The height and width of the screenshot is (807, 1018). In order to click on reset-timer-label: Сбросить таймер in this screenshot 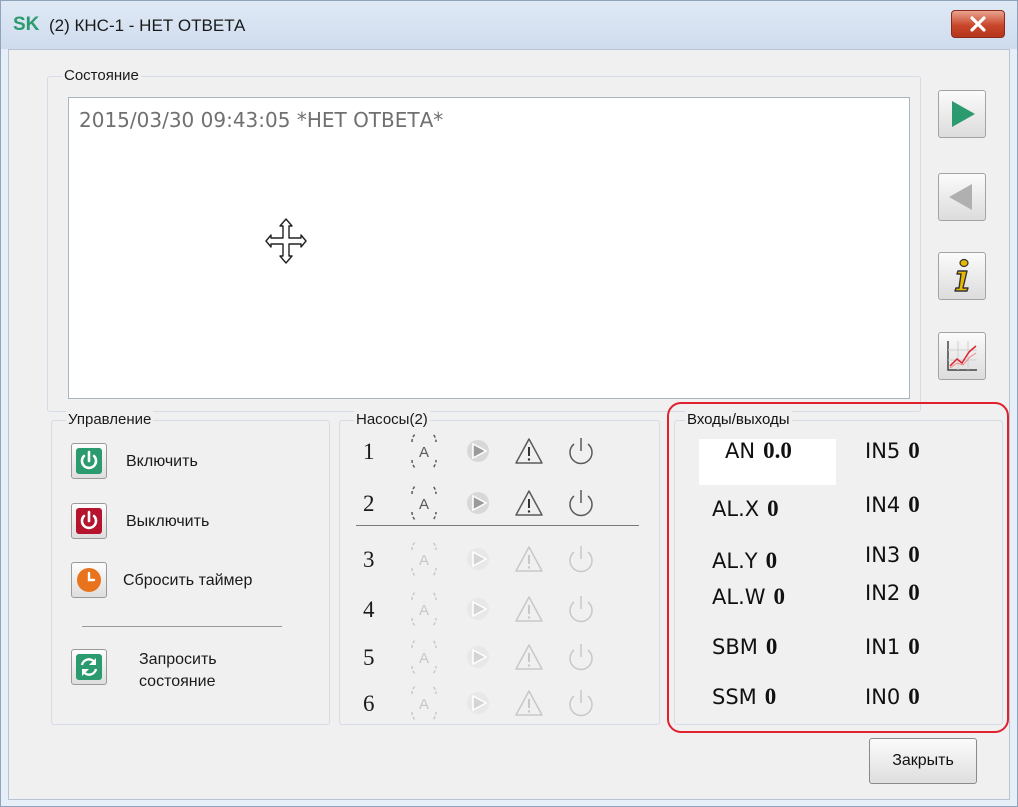, I will do `click(188, 580)`.